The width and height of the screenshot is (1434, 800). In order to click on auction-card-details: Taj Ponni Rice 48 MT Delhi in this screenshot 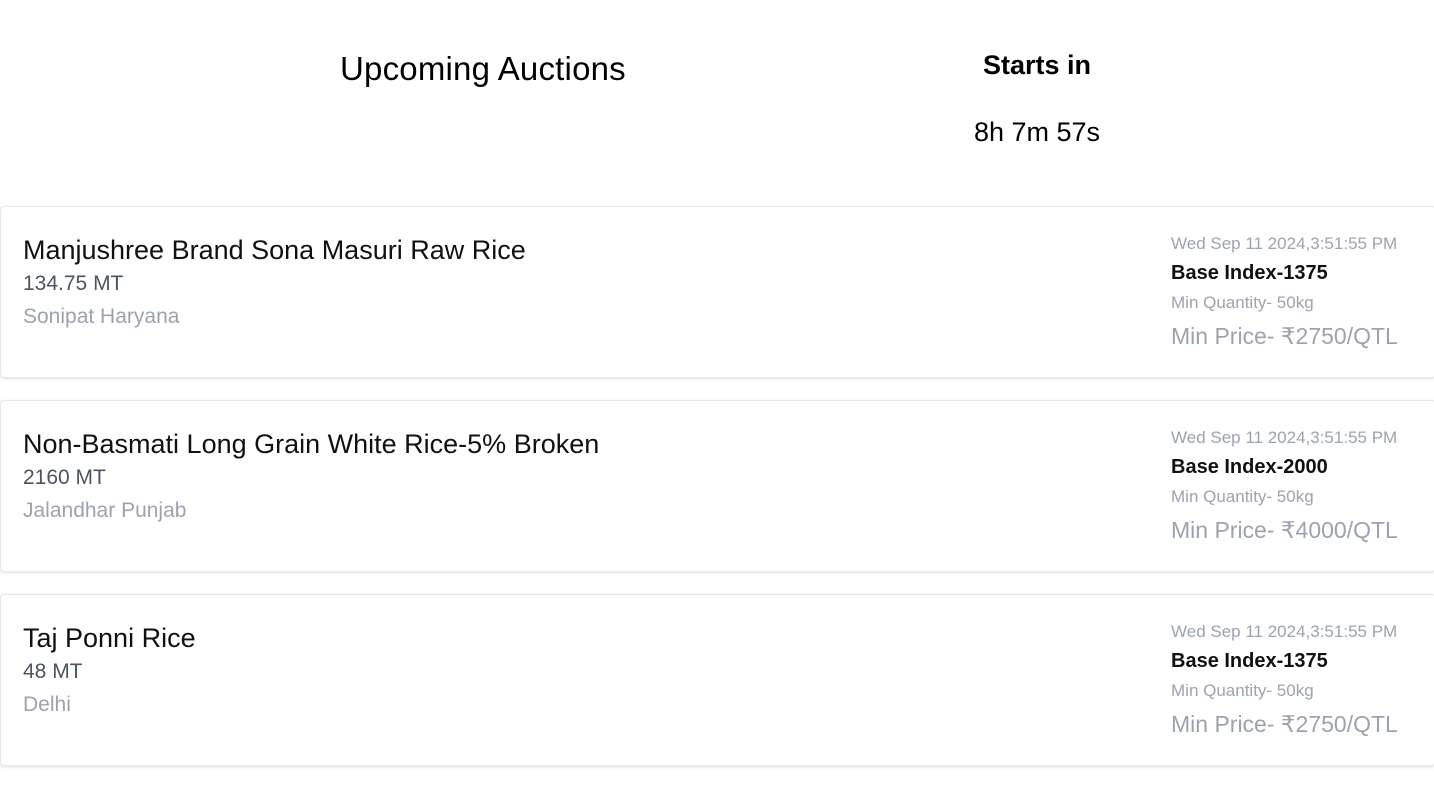, I will do `click(109, 671)`.